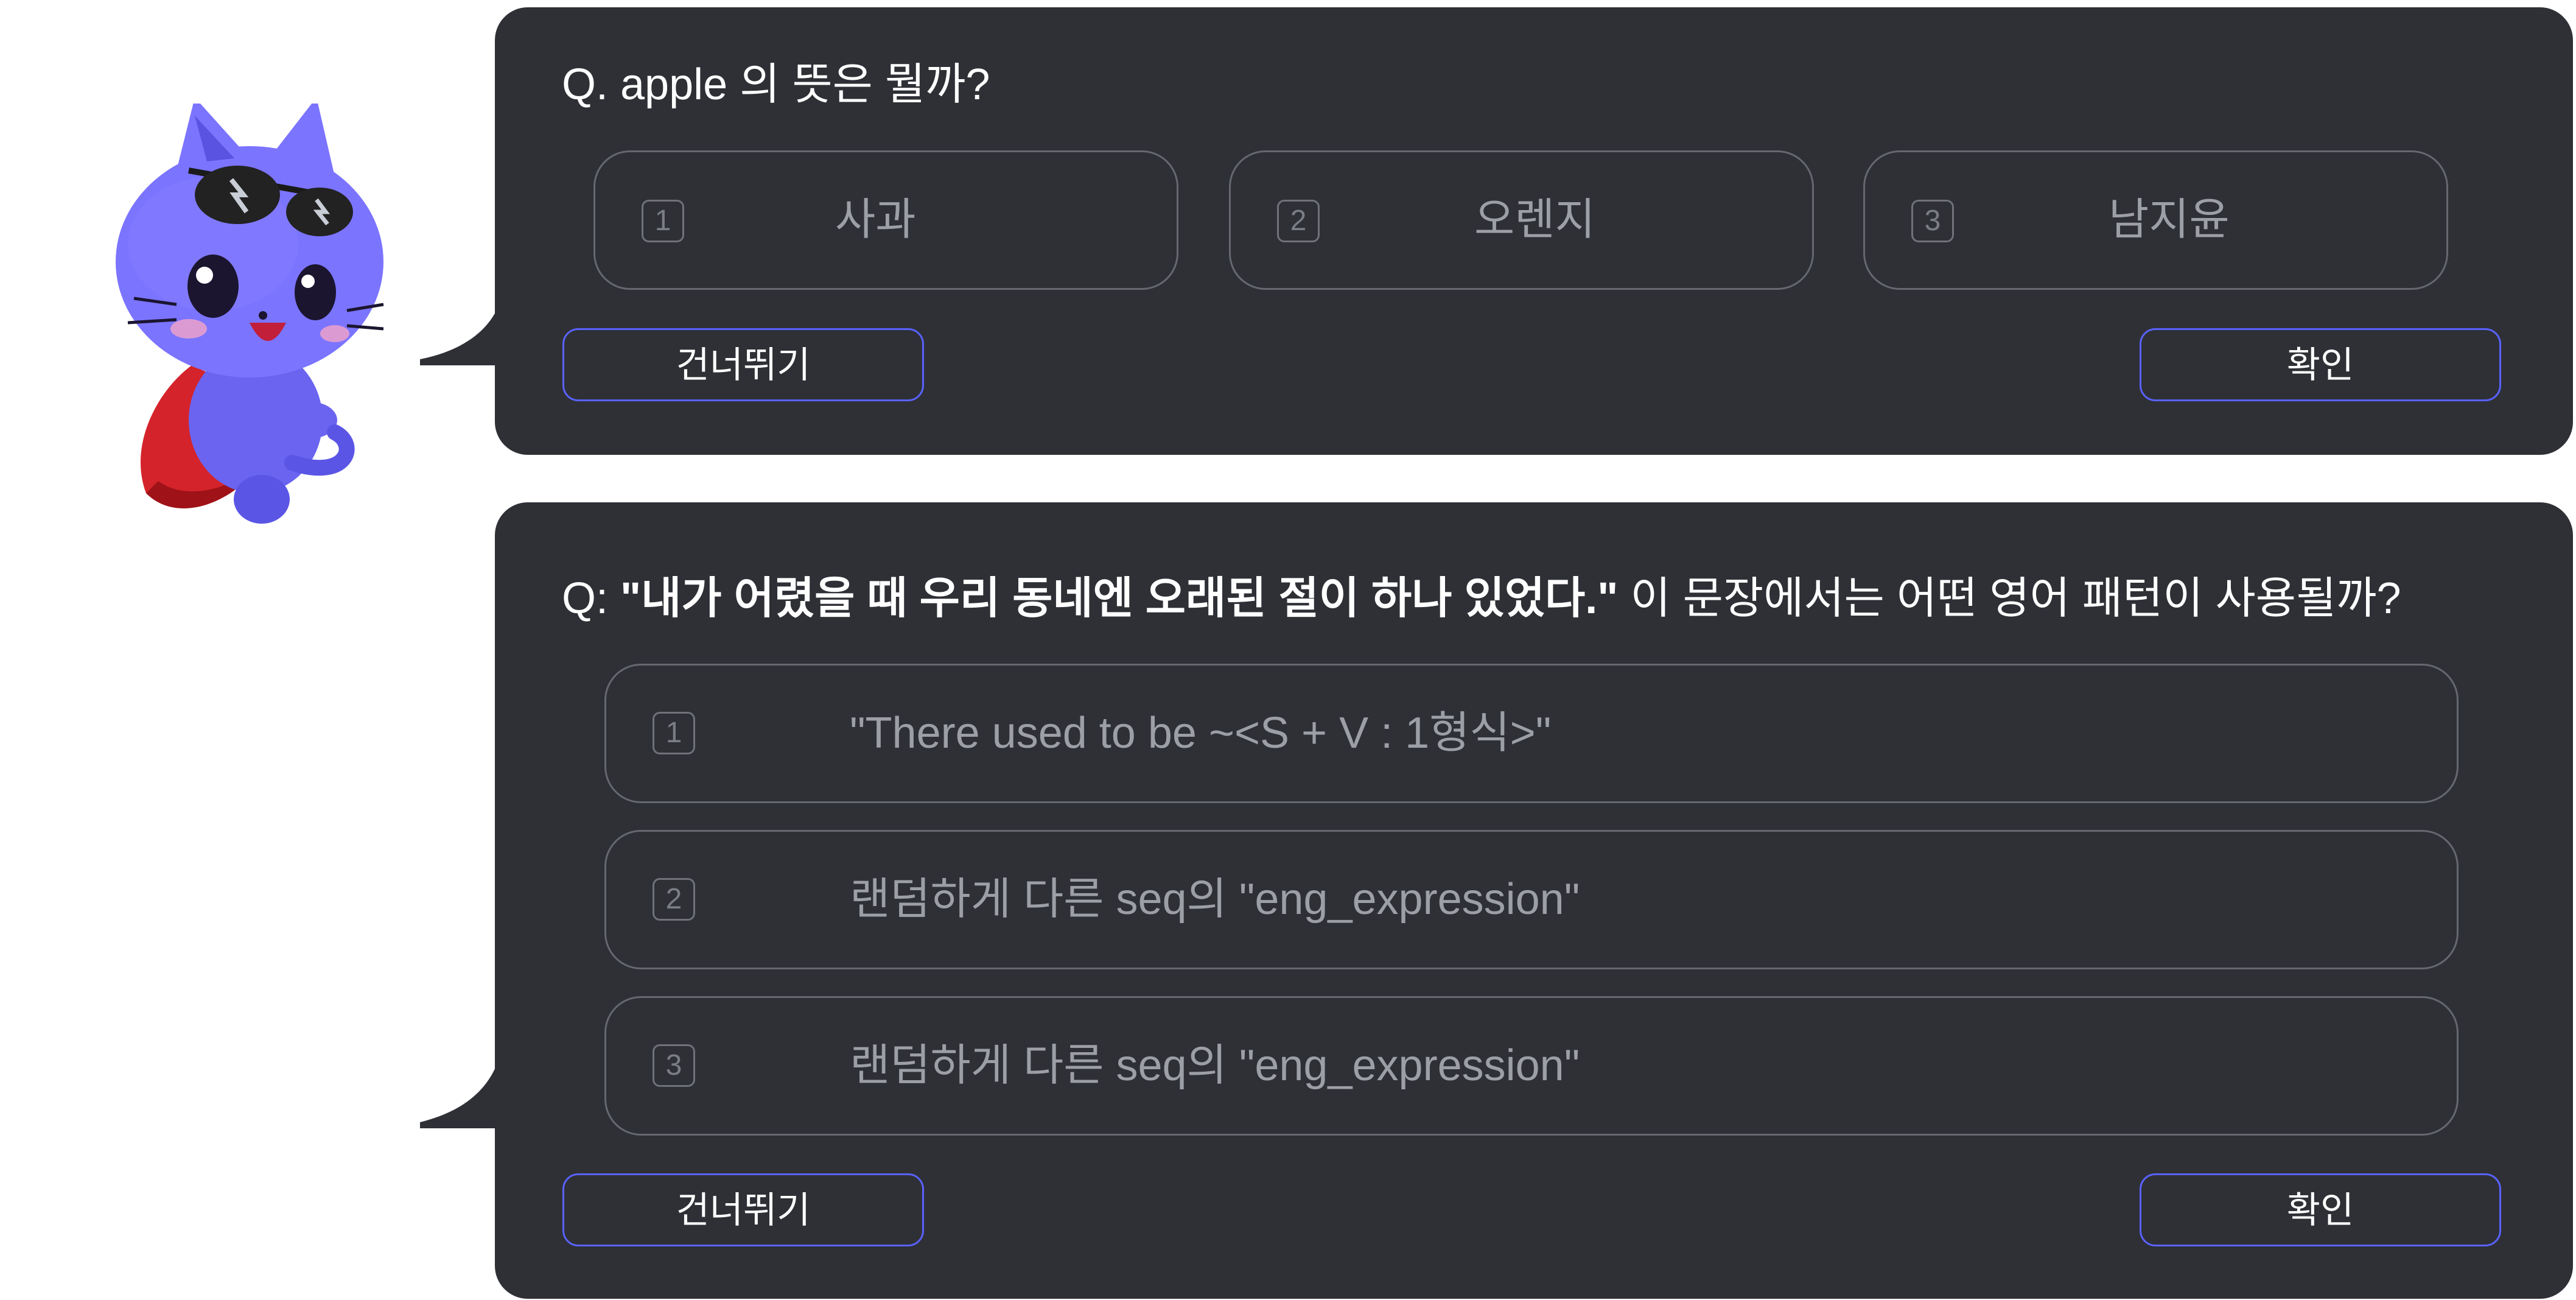  What do you see at coordinates (591, 598) in the screenshot?
I see `question-2-prefix: Q:` at bounding box center [591, 598].